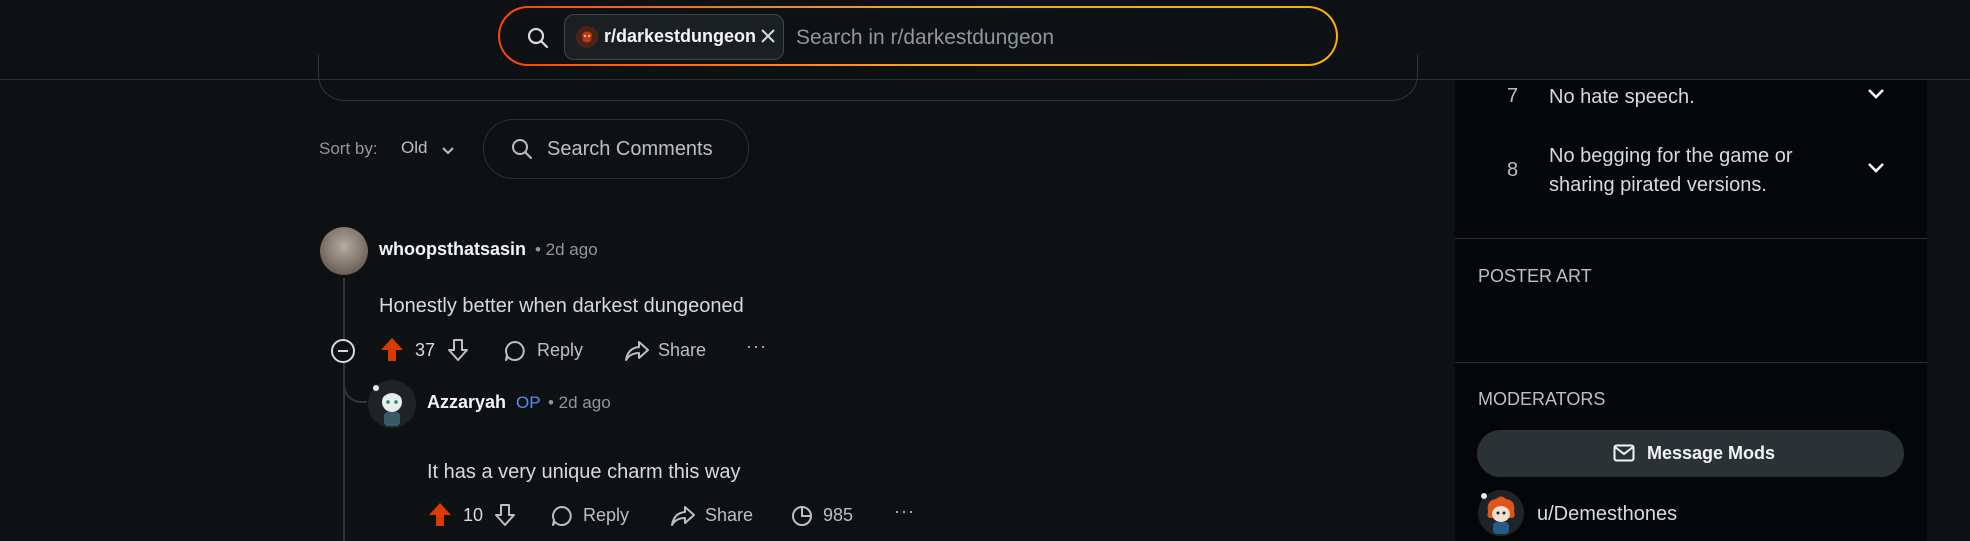 This screenshot has height=541, width=1970. What do you see at coordinates (1542, 399) in the screenshot?
I see `moderators-heading: MODERATORS` at bounding box center [1542, 399].